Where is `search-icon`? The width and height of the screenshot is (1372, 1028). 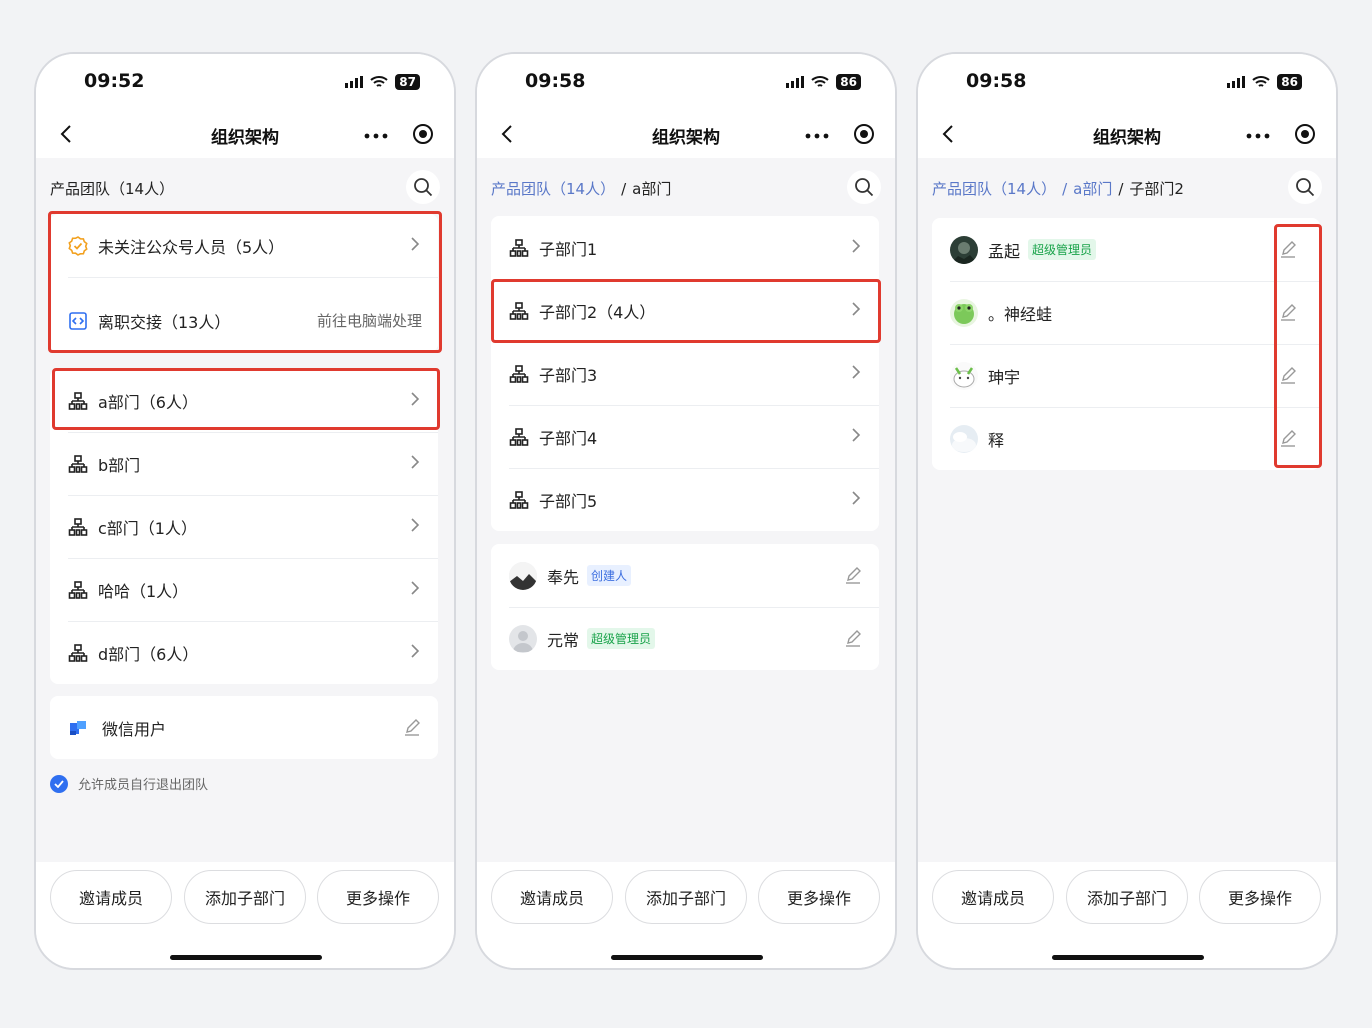 search-icon is located at coordinates (423, 187).